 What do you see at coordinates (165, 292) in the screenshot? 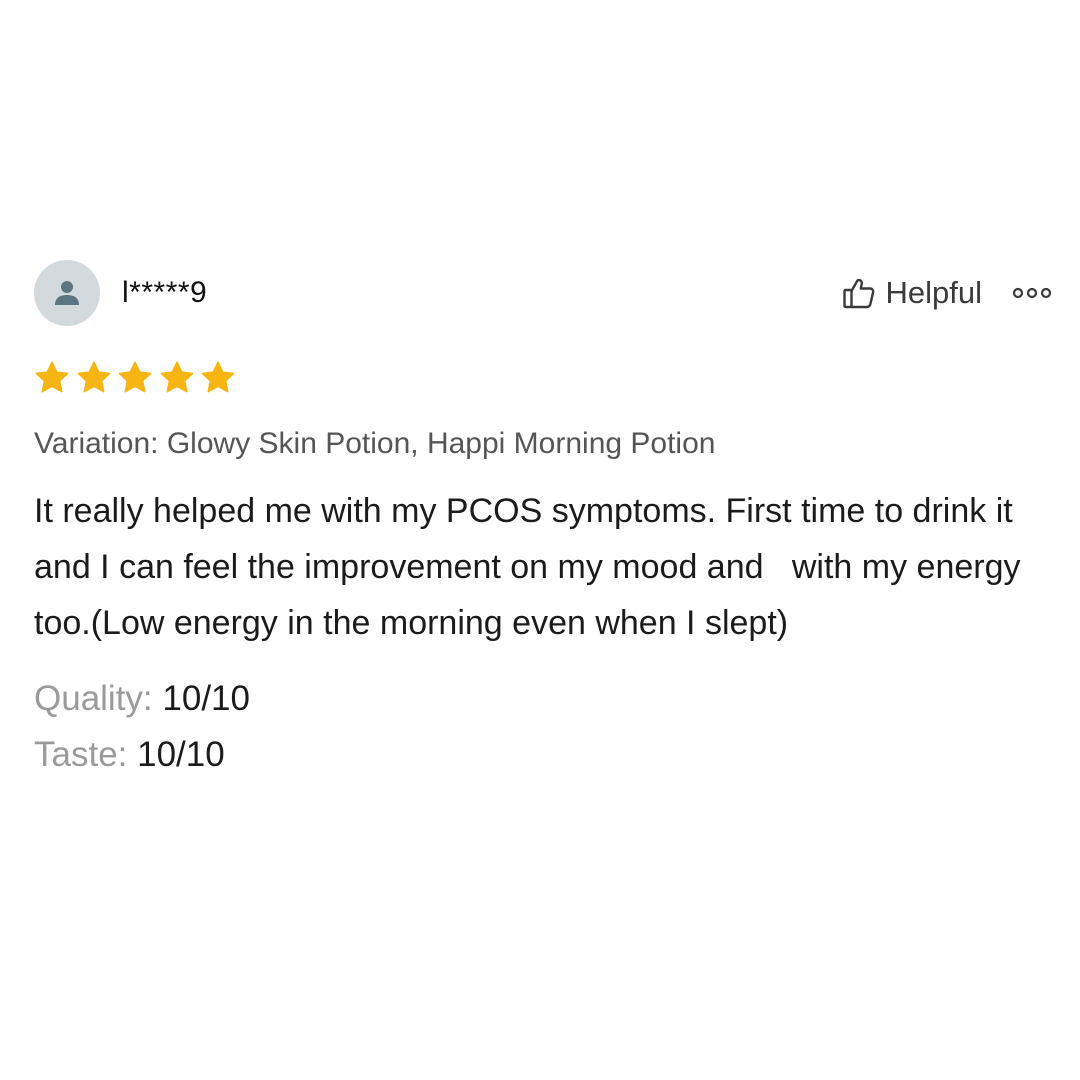
I see `reviewer-username: l*****9` at bounding box center [165, 292].